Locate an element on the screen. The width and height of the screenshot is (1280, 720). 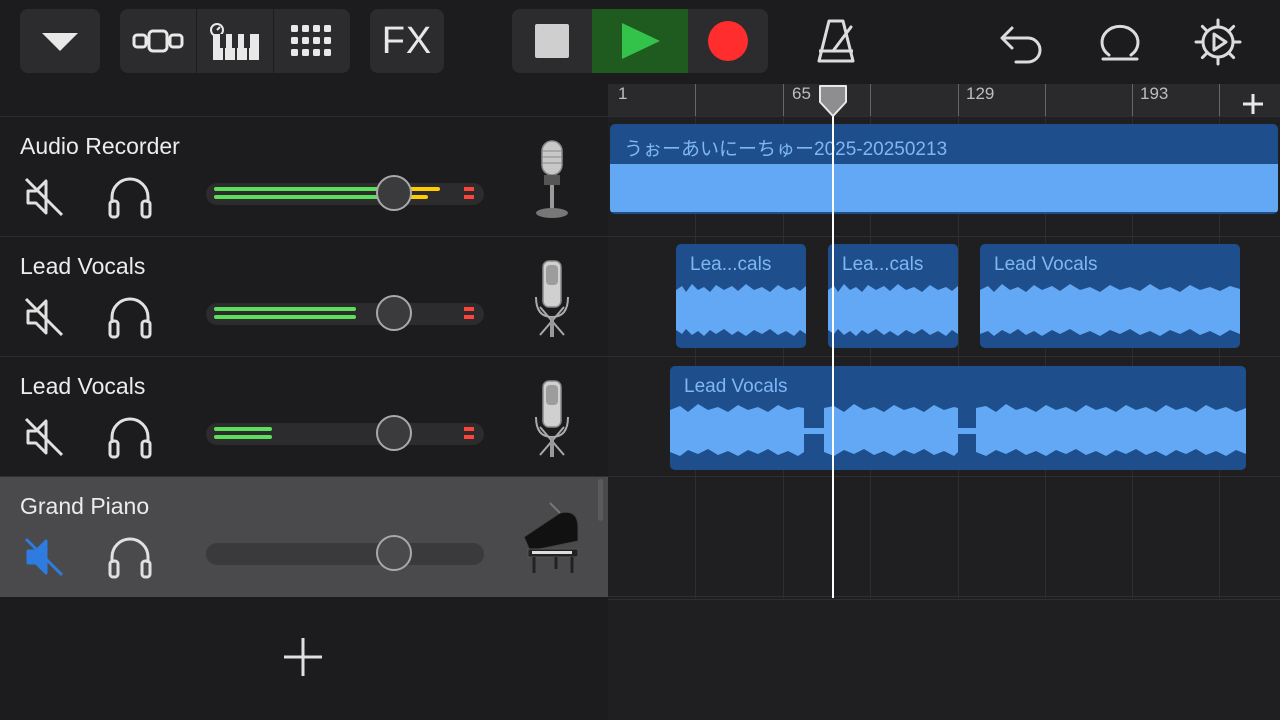
gear-icon is located at coordinates (1218, 42).